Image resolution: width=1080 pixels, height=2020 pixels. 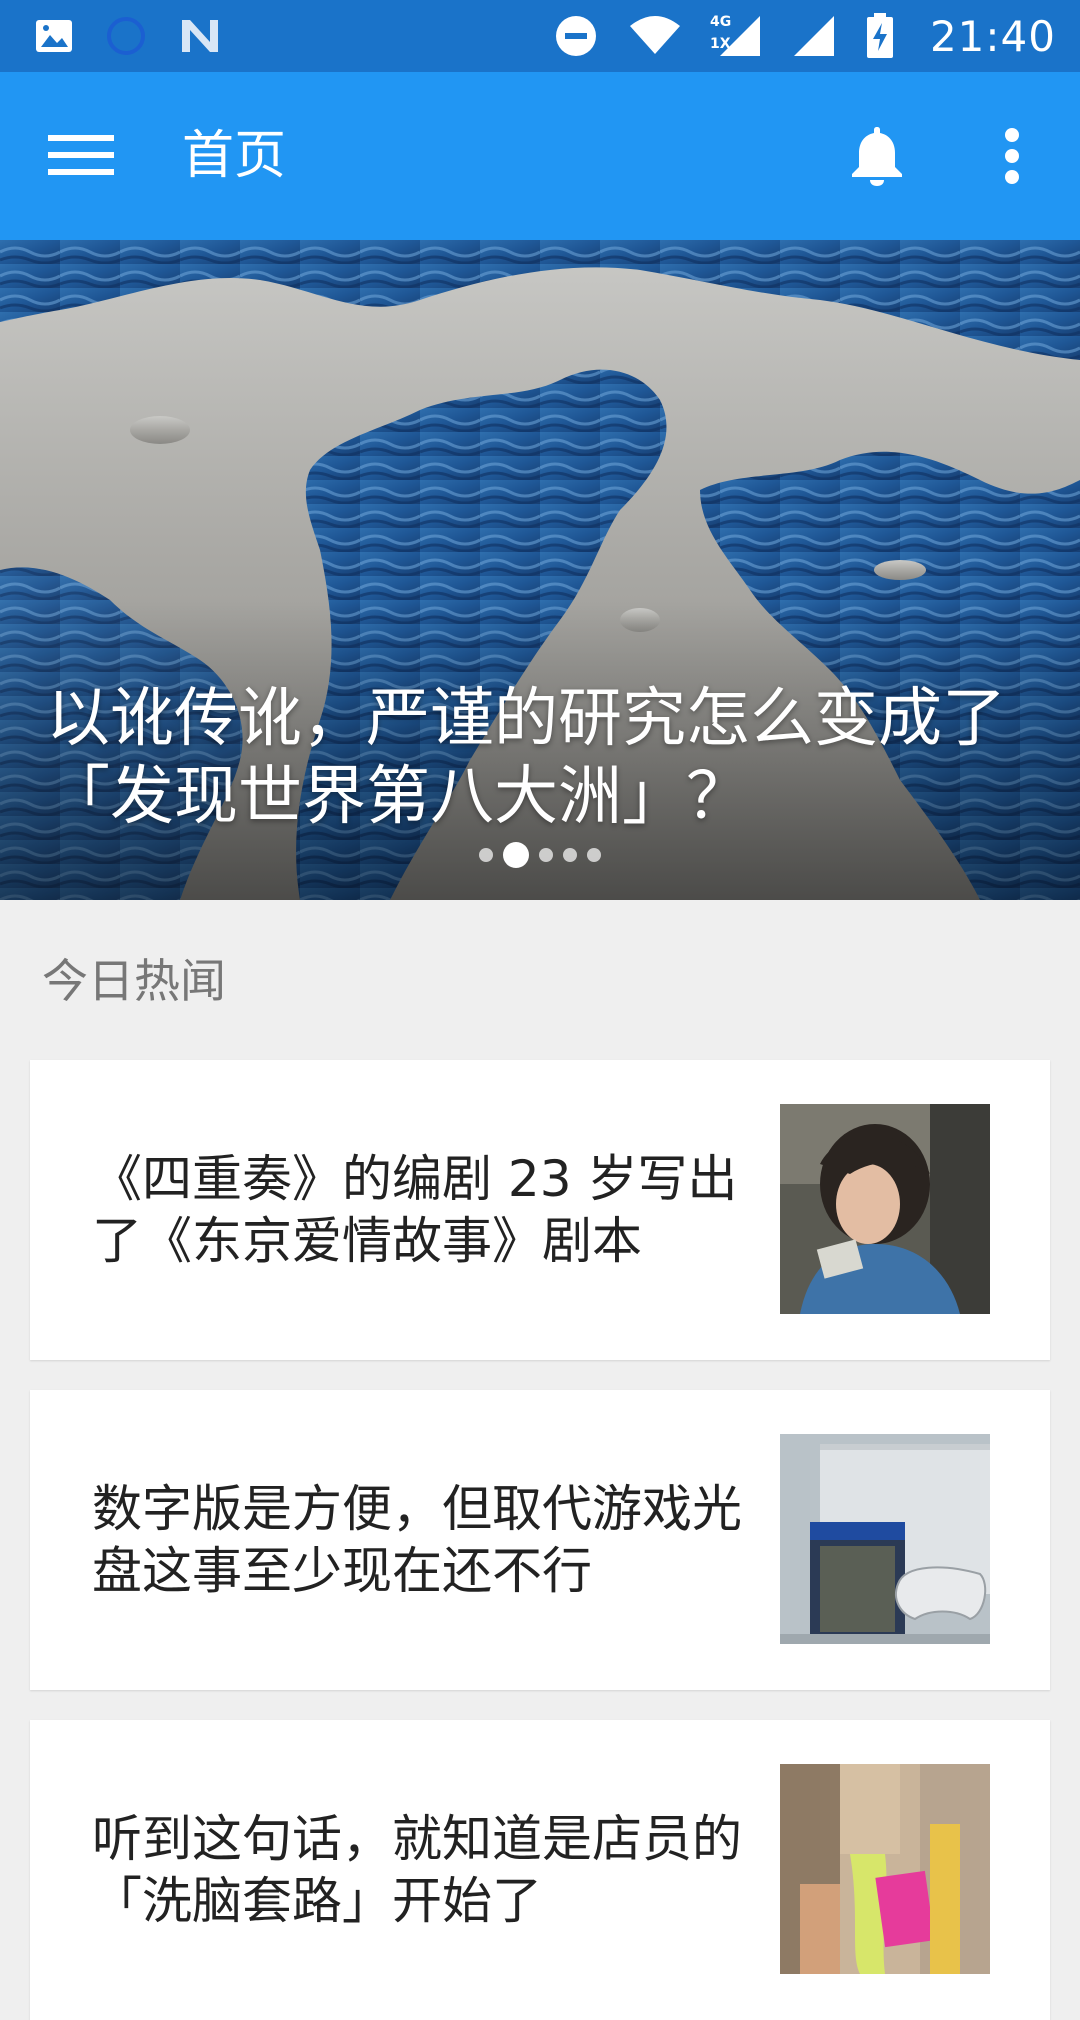 I want to click on clock: 21:40, so click(x=992, y=36).